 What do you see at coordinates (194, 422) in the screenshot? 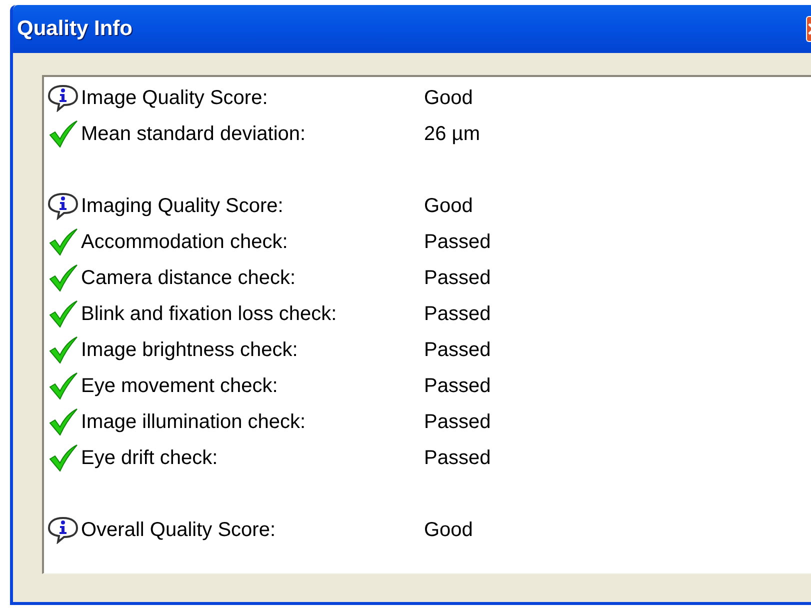
I see `quality-label: Image illumination check:` at bounding box center [194, 422].